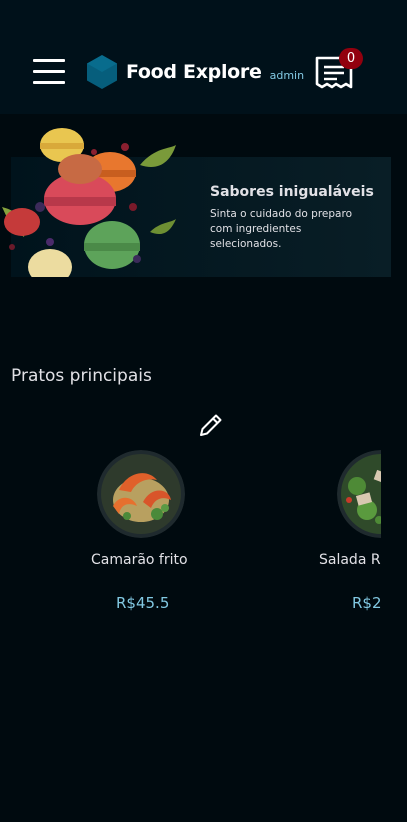 This screenshot has height=822, width=407. What do you see at coordinates (351, 58) in the screenshot?
I see `orders-count-badge: 0` at bounding box center [351, 58].